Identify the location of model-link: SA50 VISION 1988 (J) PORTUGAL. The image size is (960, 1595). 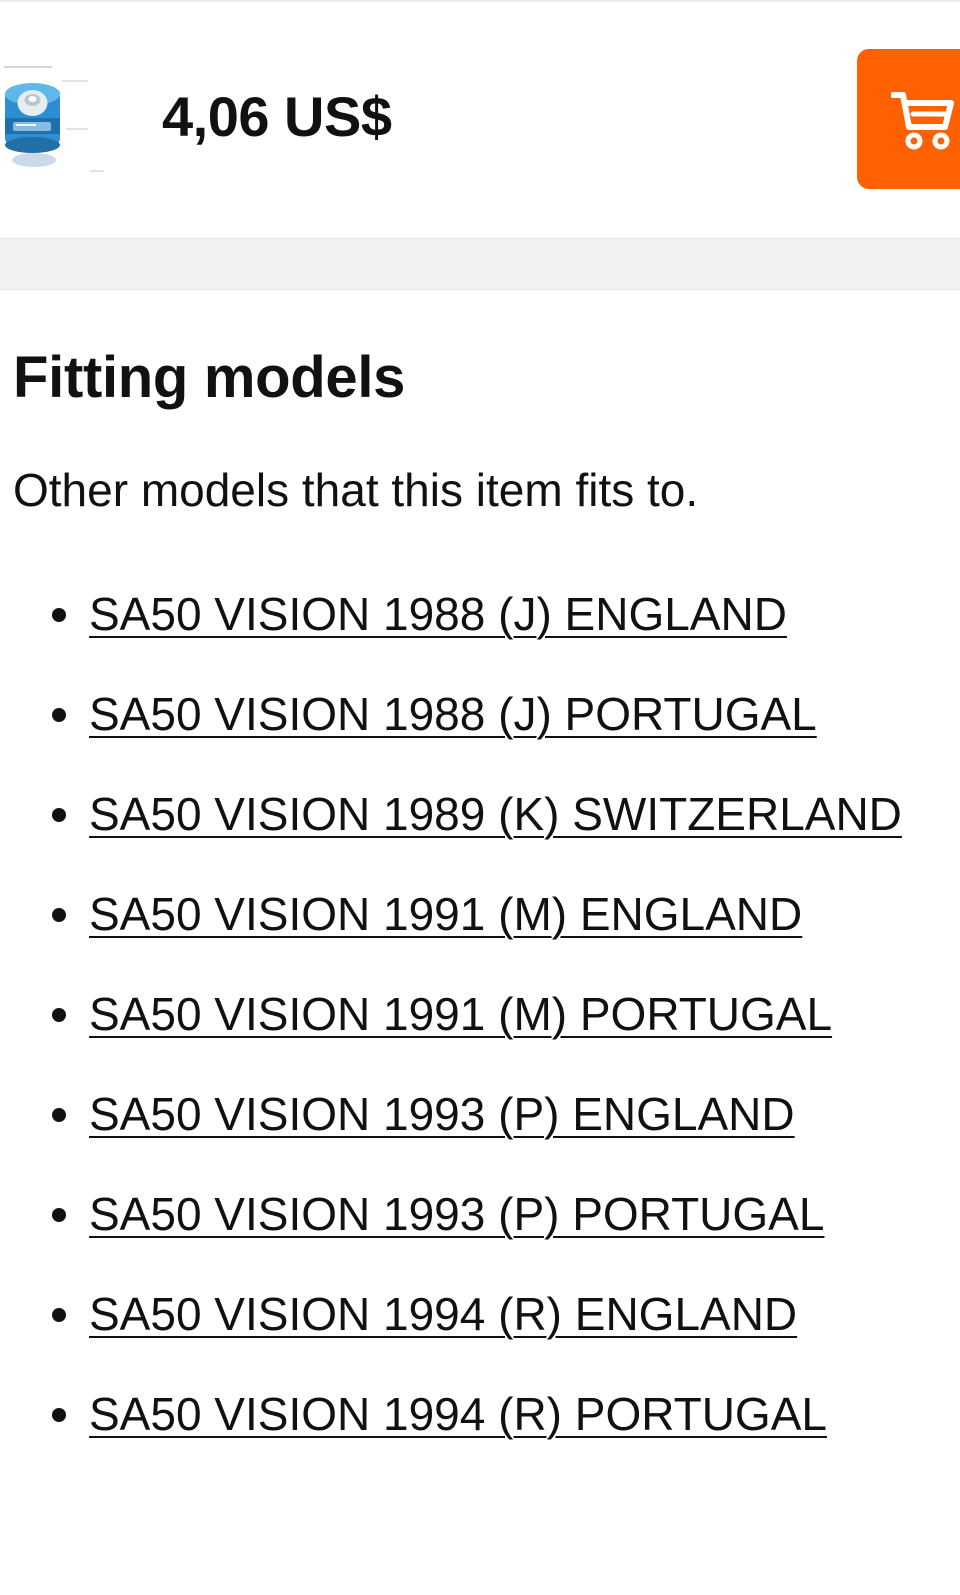
(453, 714).